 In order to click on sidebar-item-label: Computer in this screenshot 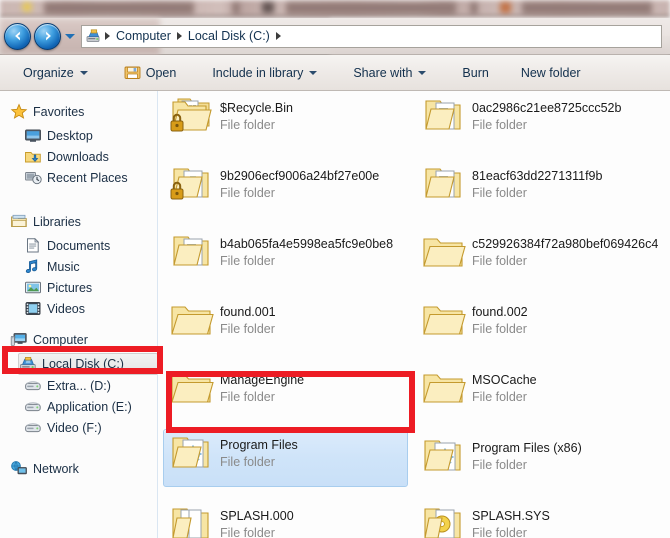, I will do `click(60, 339)`.